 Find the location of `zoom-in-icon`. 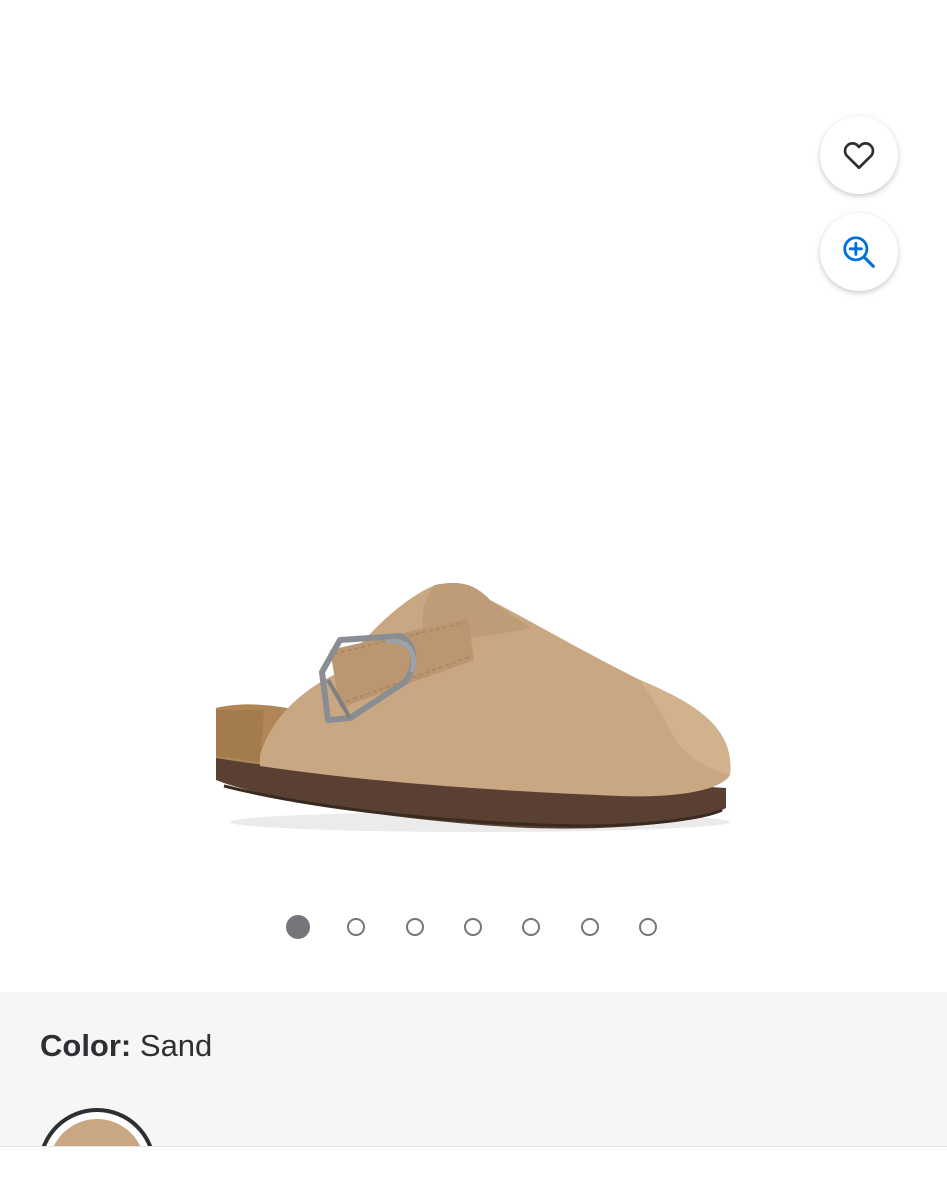

zoom-in-icon is located at coordinates (859, 252).